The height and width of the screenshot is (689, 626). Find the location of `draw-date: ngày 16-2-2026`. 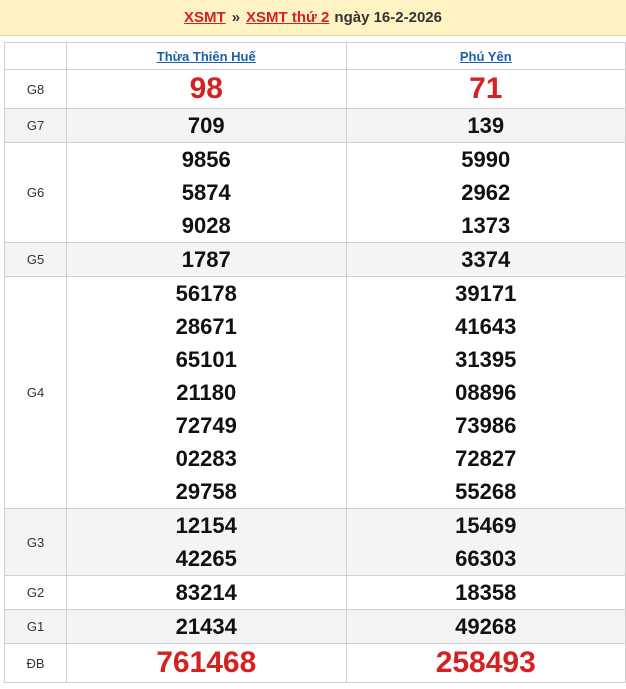

draw-date: ngày 16-2-2026 is located at coordinates (388, 17).